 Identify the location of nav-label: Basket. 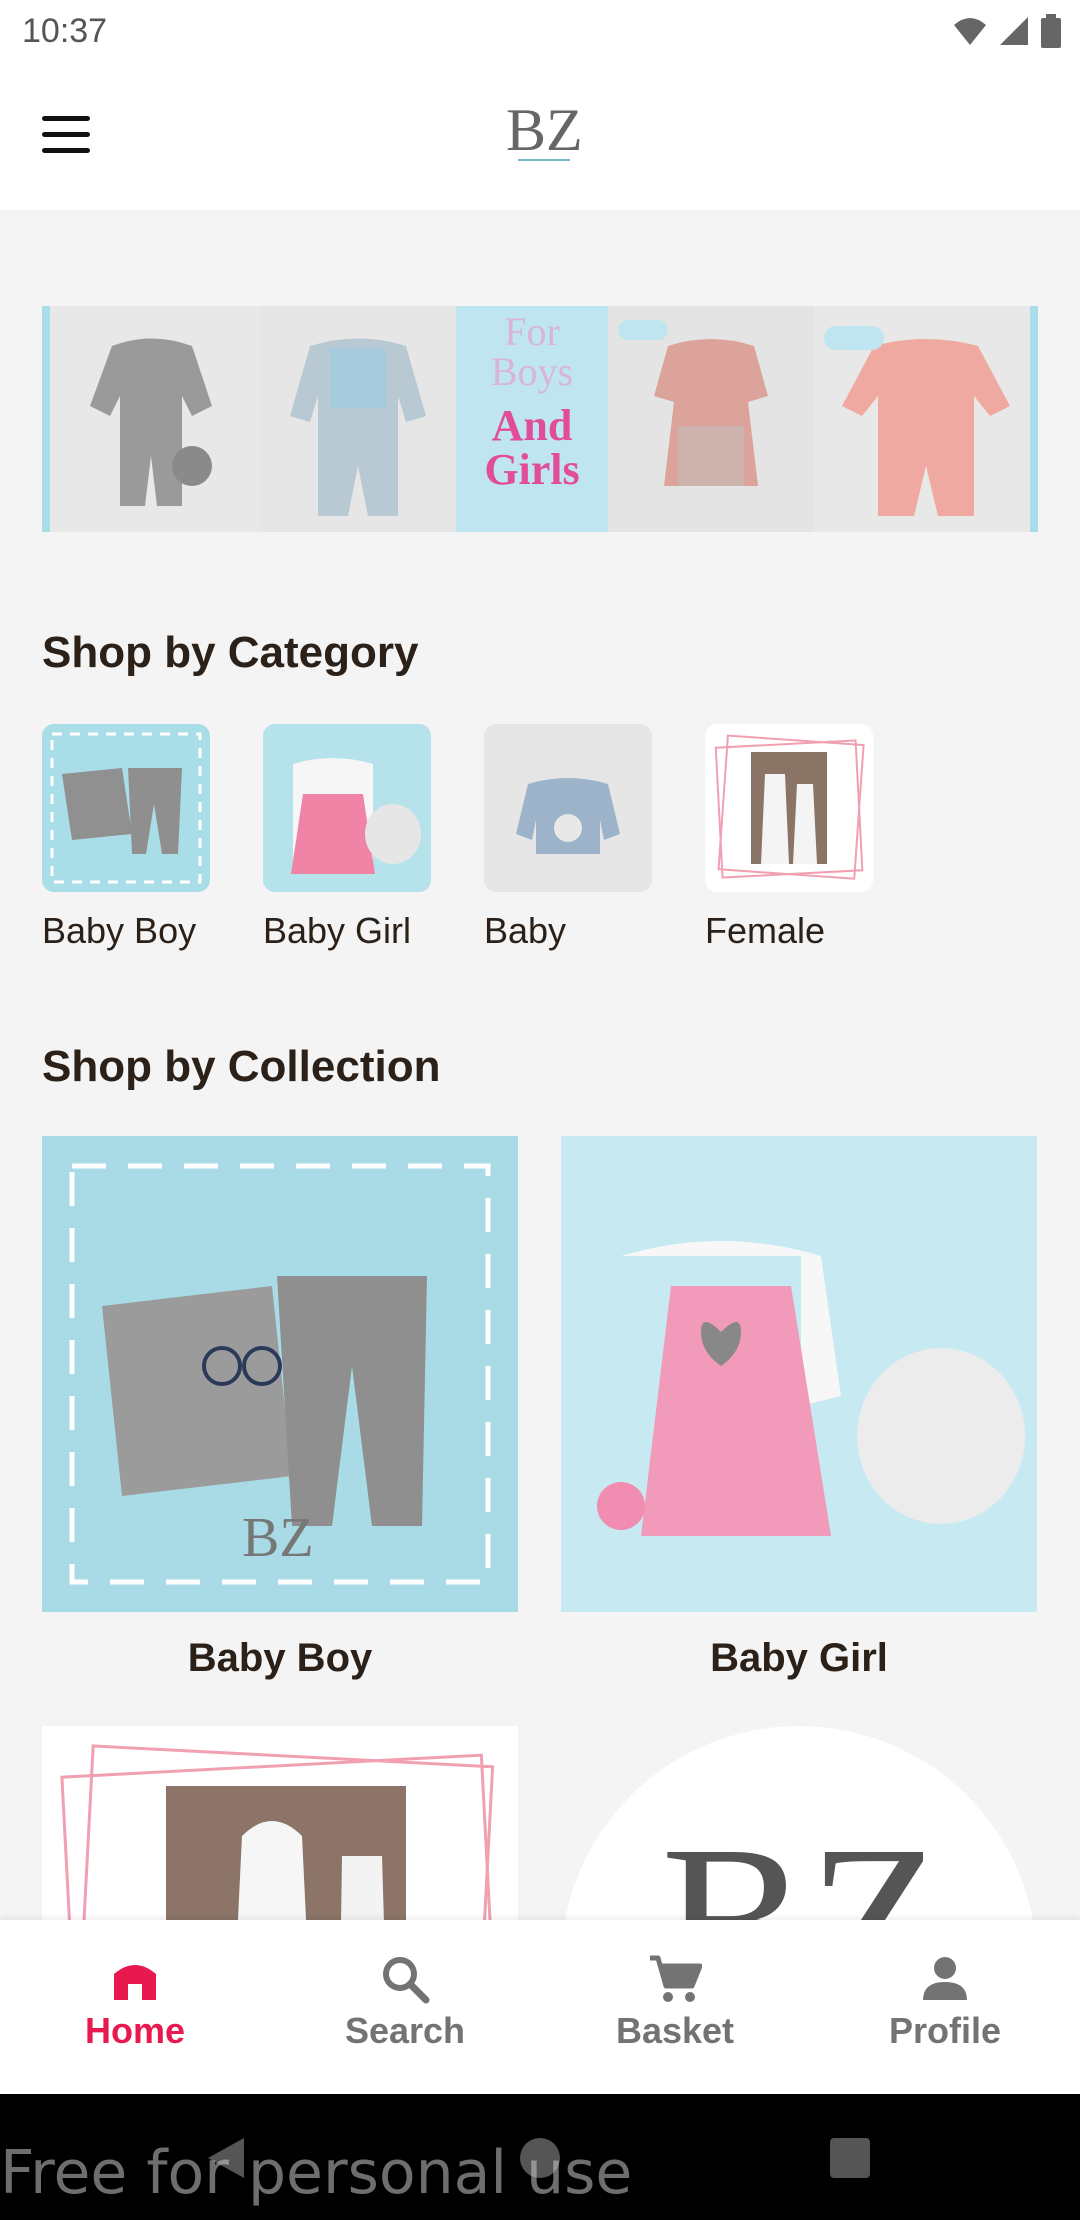
(675, 2030).